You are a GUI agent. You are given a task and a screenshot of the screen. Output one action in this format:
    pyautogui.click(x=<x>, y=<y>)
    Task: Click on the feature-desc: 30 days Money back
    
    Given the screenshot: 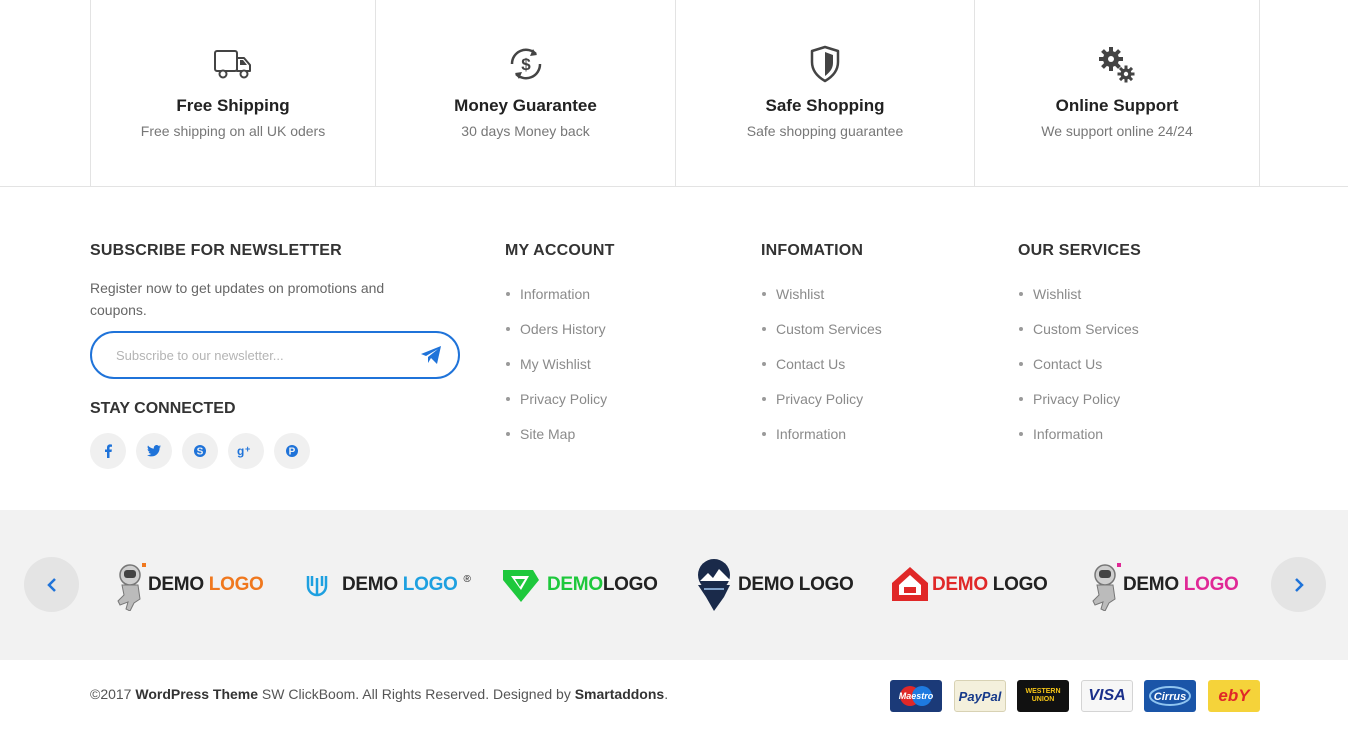 What is the action you would take?
    pyautogui.click(x=525, y=131)
    